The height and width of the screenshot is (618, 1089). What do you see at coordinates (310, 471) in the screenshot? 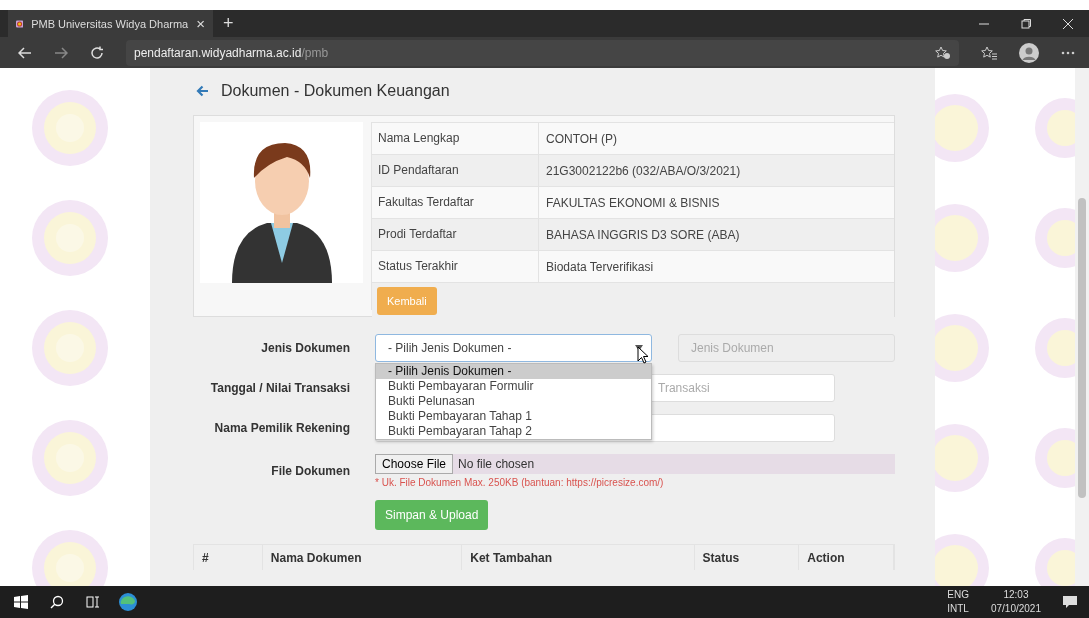
I see `field-label: File Dokumen` at bounding box center [310, 471].